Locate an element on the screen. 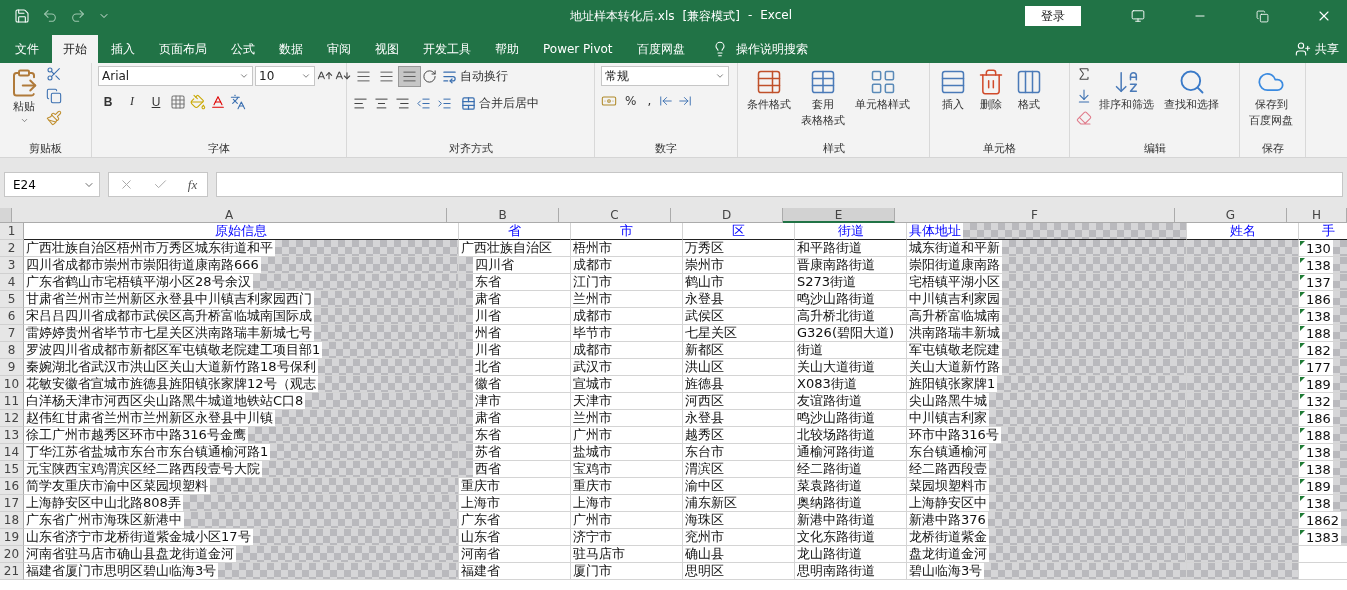 This screenshot has height=590, width=1347. row-header: 14 is located at coordinates (12, 452).